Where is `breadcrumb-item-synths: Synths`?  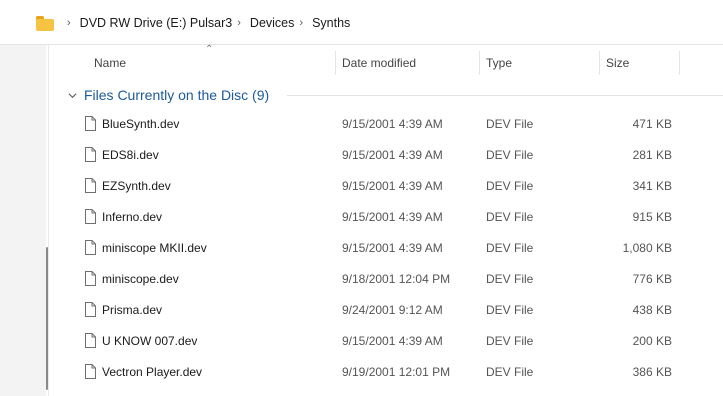 breadcrumb-item-synths: Synths is located at coordinates (331, 23).